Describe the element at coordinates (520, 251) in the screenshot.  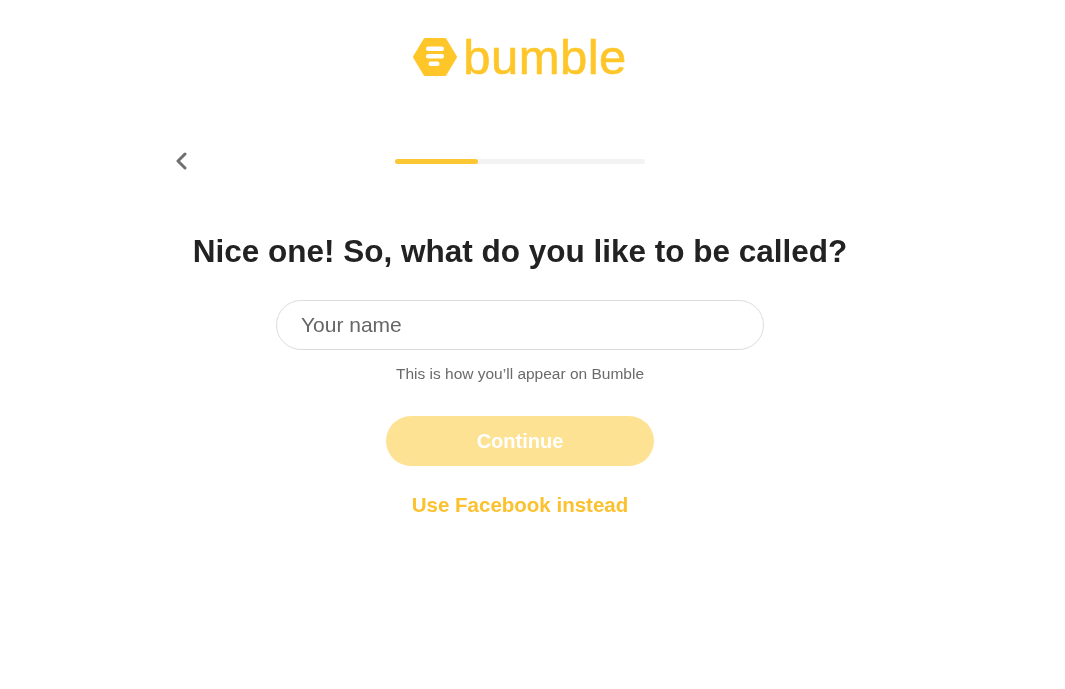
I see `question-heading: Nice one! So, what do you like to be called?` at that location.